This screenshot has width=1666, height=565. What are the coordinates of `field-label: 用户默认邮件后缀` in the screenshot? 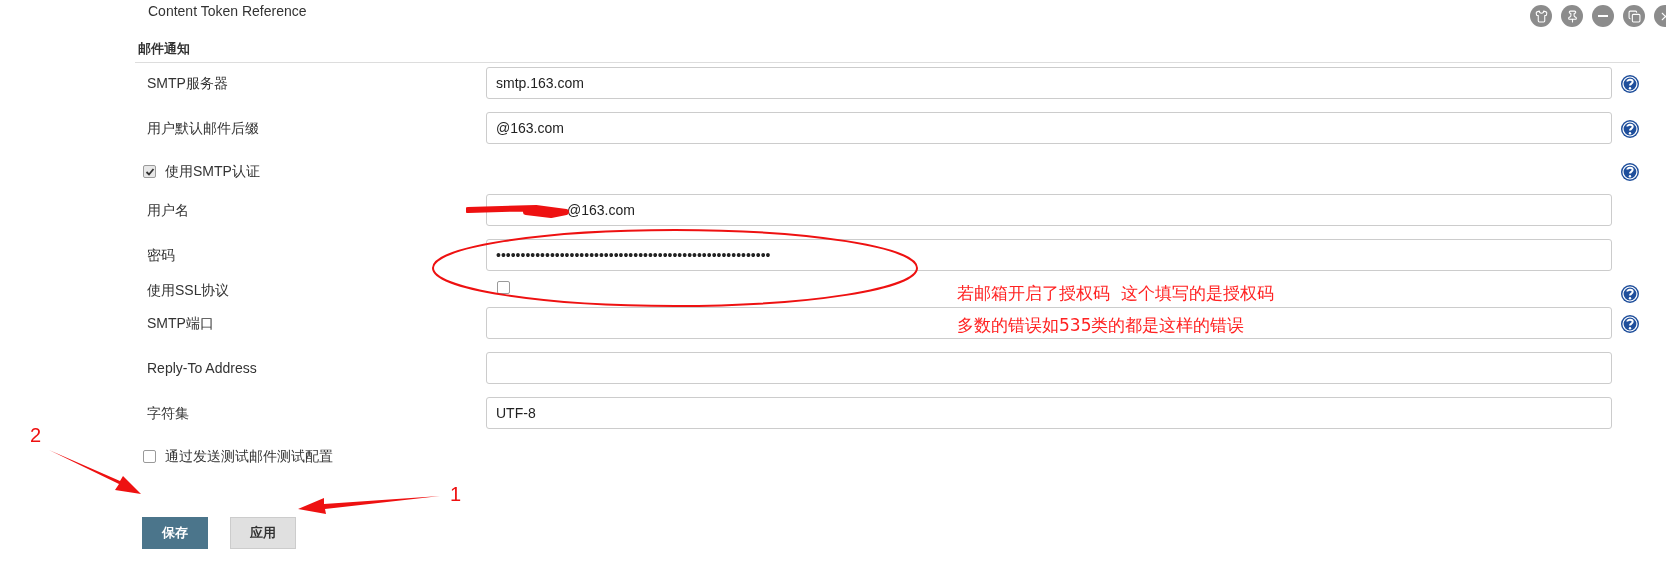 It's located at (203, 128).